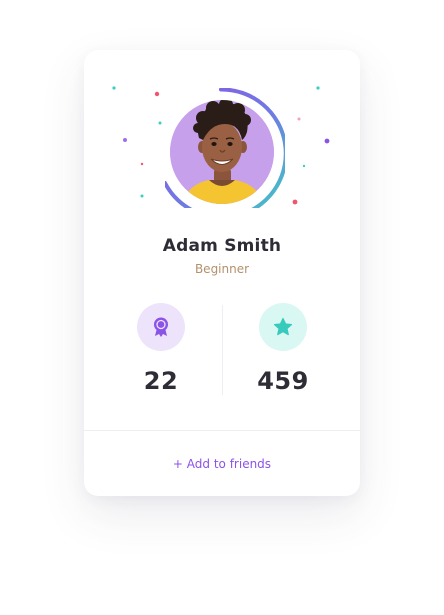  I want to click on profile-level: Beginner, so click(222, 269).